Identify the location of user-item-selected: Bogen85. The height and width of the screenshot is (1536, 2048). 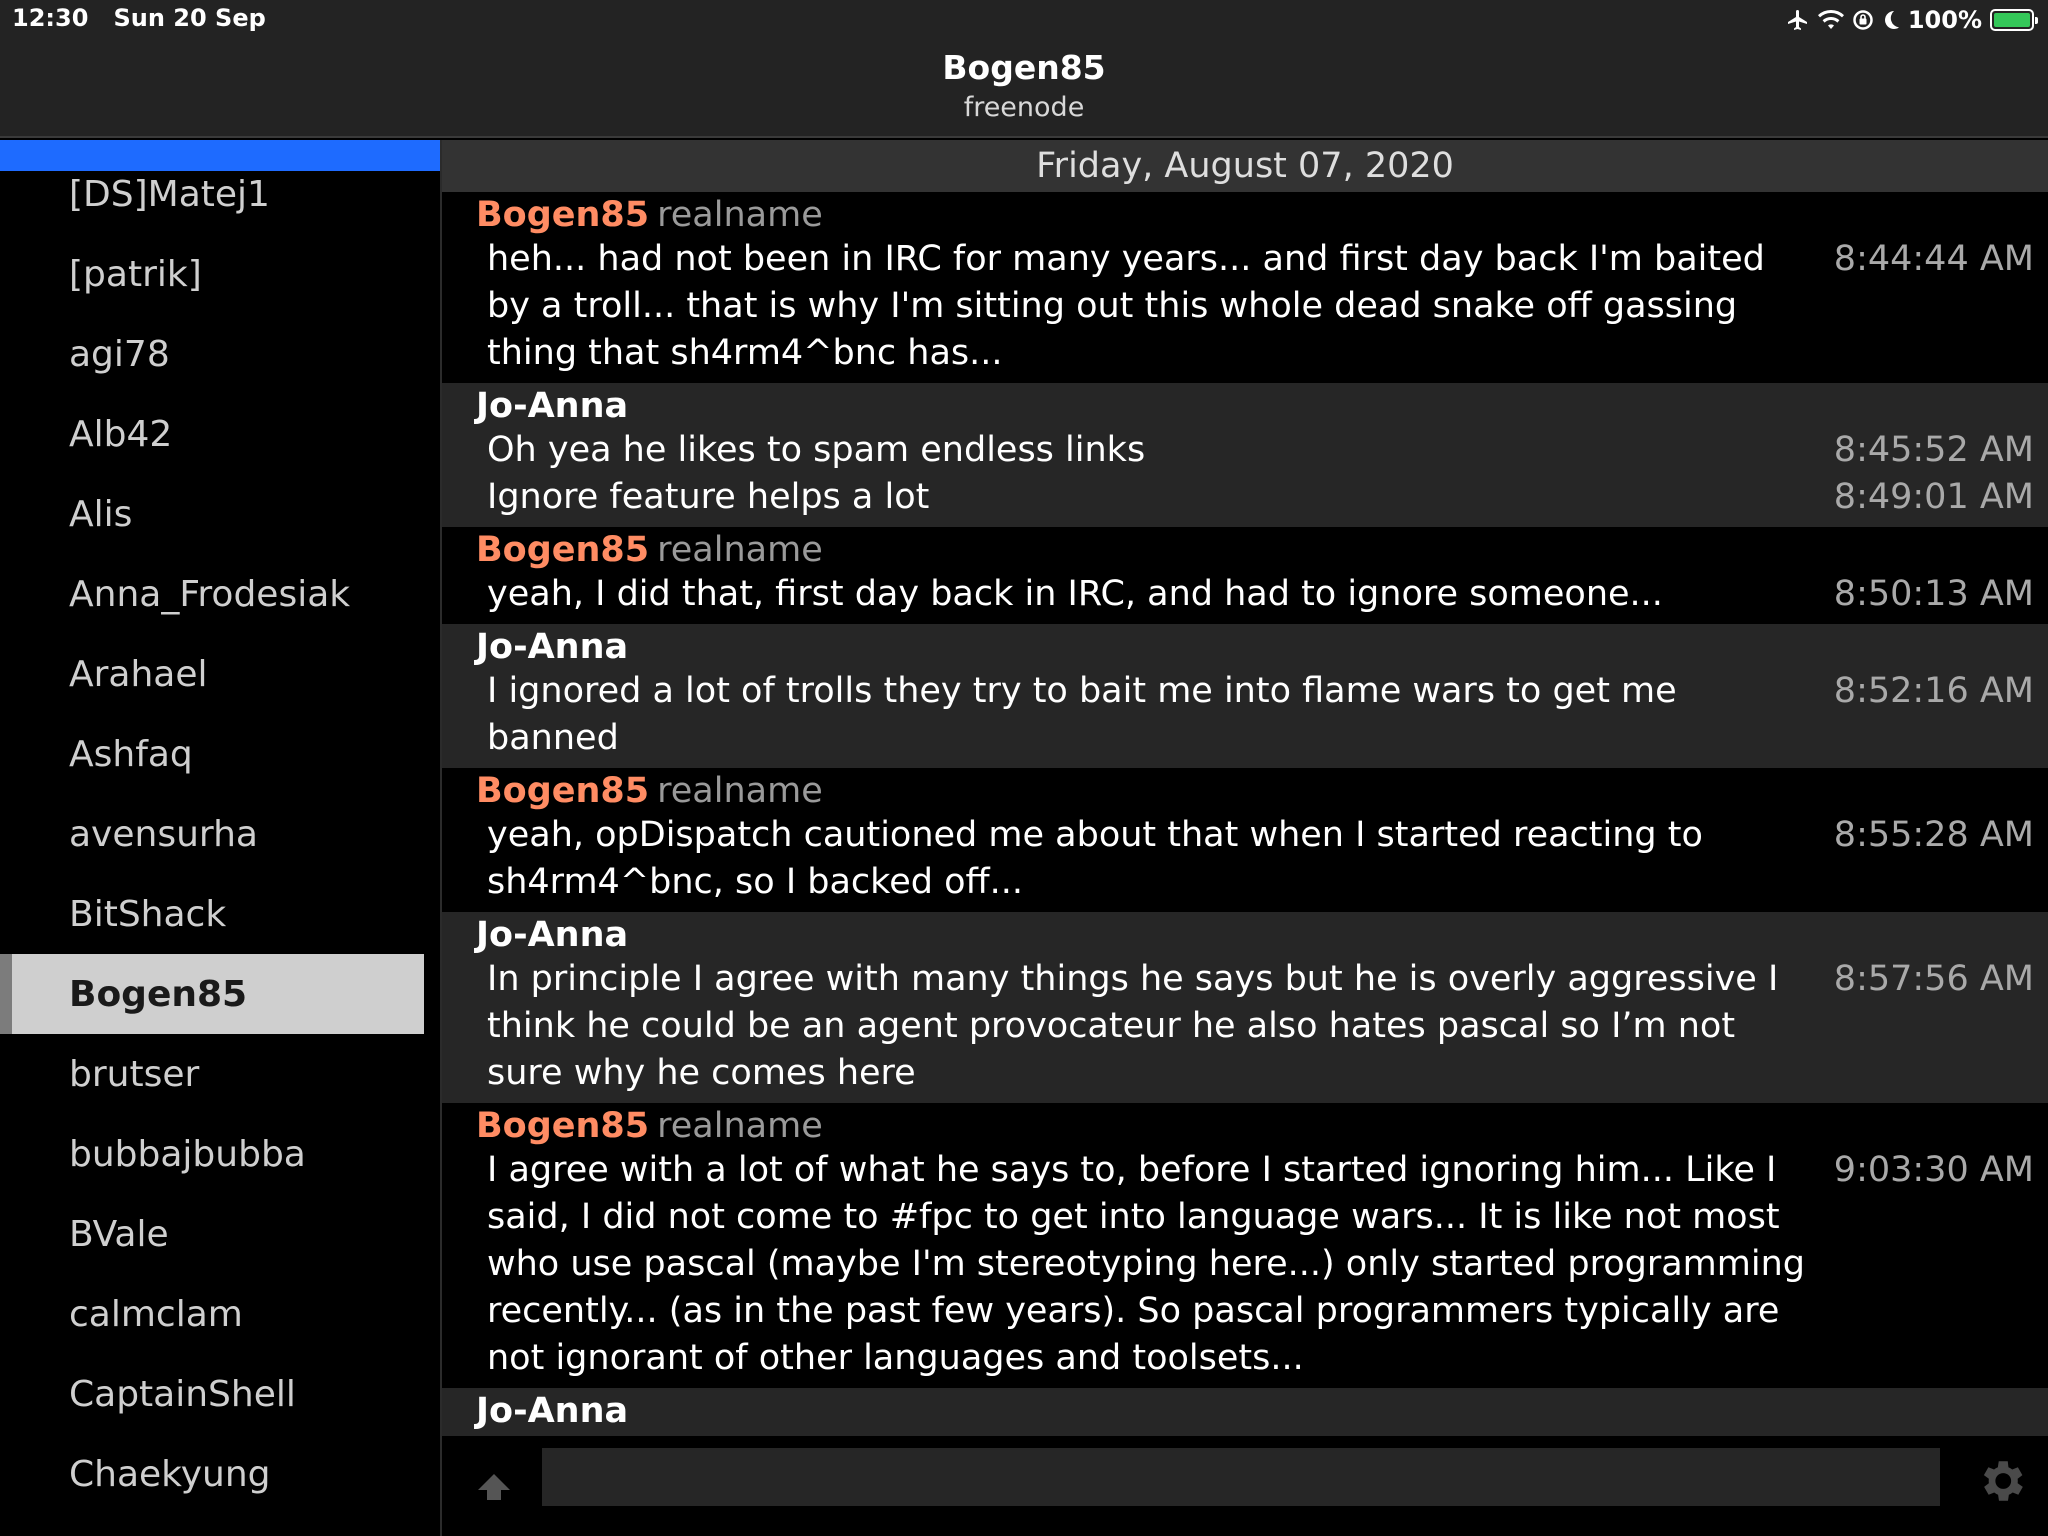
(212, 994).